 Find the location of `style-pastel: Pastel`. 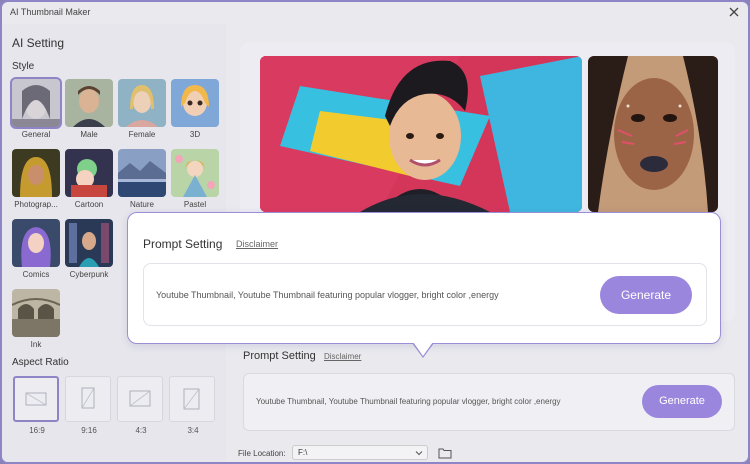

style-pastel: Pastel is located at coordinates (195, 182).